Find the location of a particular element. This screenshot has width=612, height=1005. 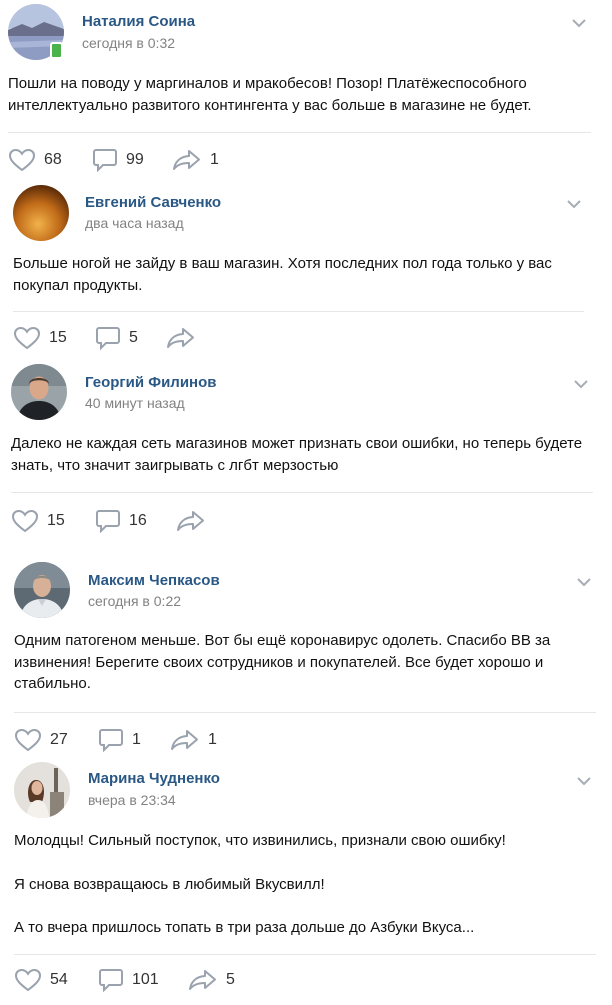

orange-glow-avatar is located at coordinates (41, 213).